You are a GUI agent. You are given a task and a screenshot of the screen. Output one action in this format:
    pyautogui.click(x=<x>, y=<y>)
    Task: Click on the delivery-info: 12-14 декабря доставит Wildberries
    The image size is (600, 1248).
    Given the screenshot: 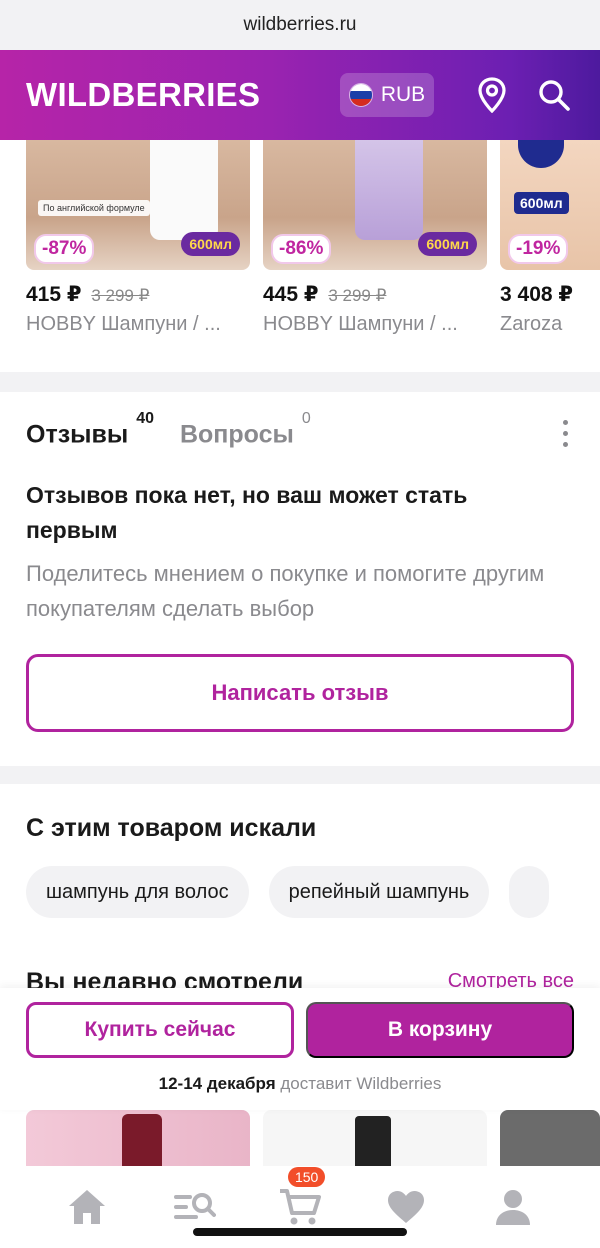 What is the action you would take?
    pyautogui.click(x=300, y=1084)
    